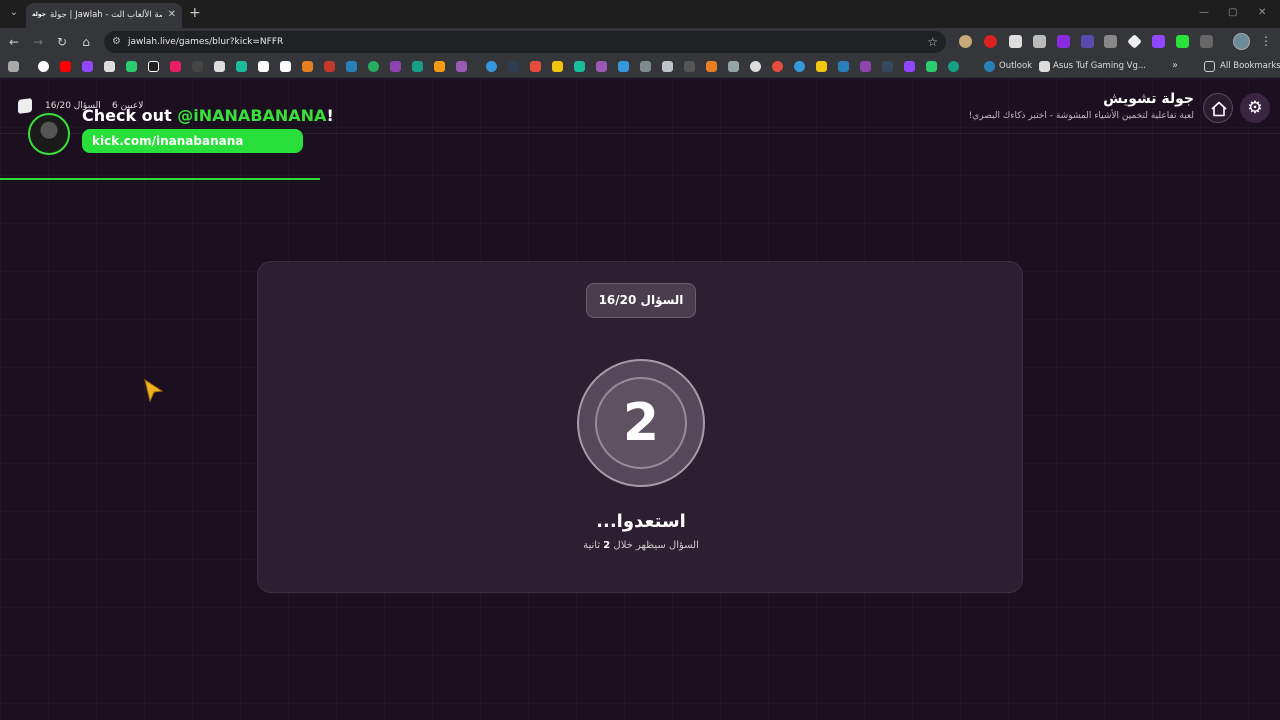  What do you see at coordinates (1209, 66) in the screenshot?
I see `folder-icon` at bounding box center [1209, 66].